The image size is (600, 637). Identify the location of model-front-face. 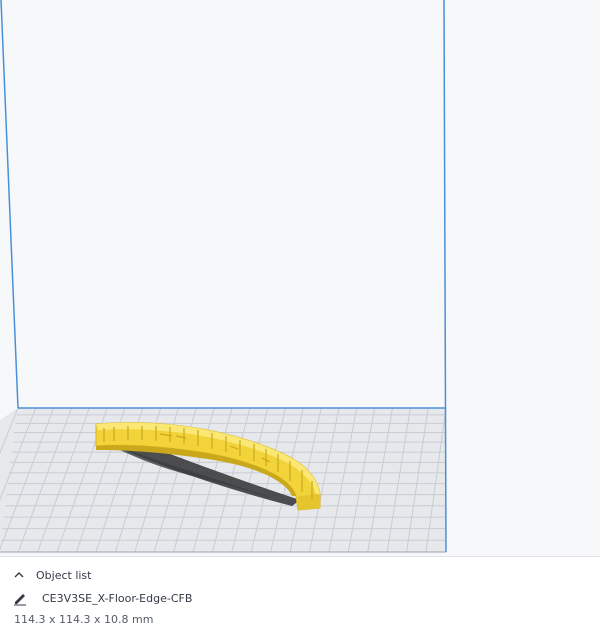
(309, 502).